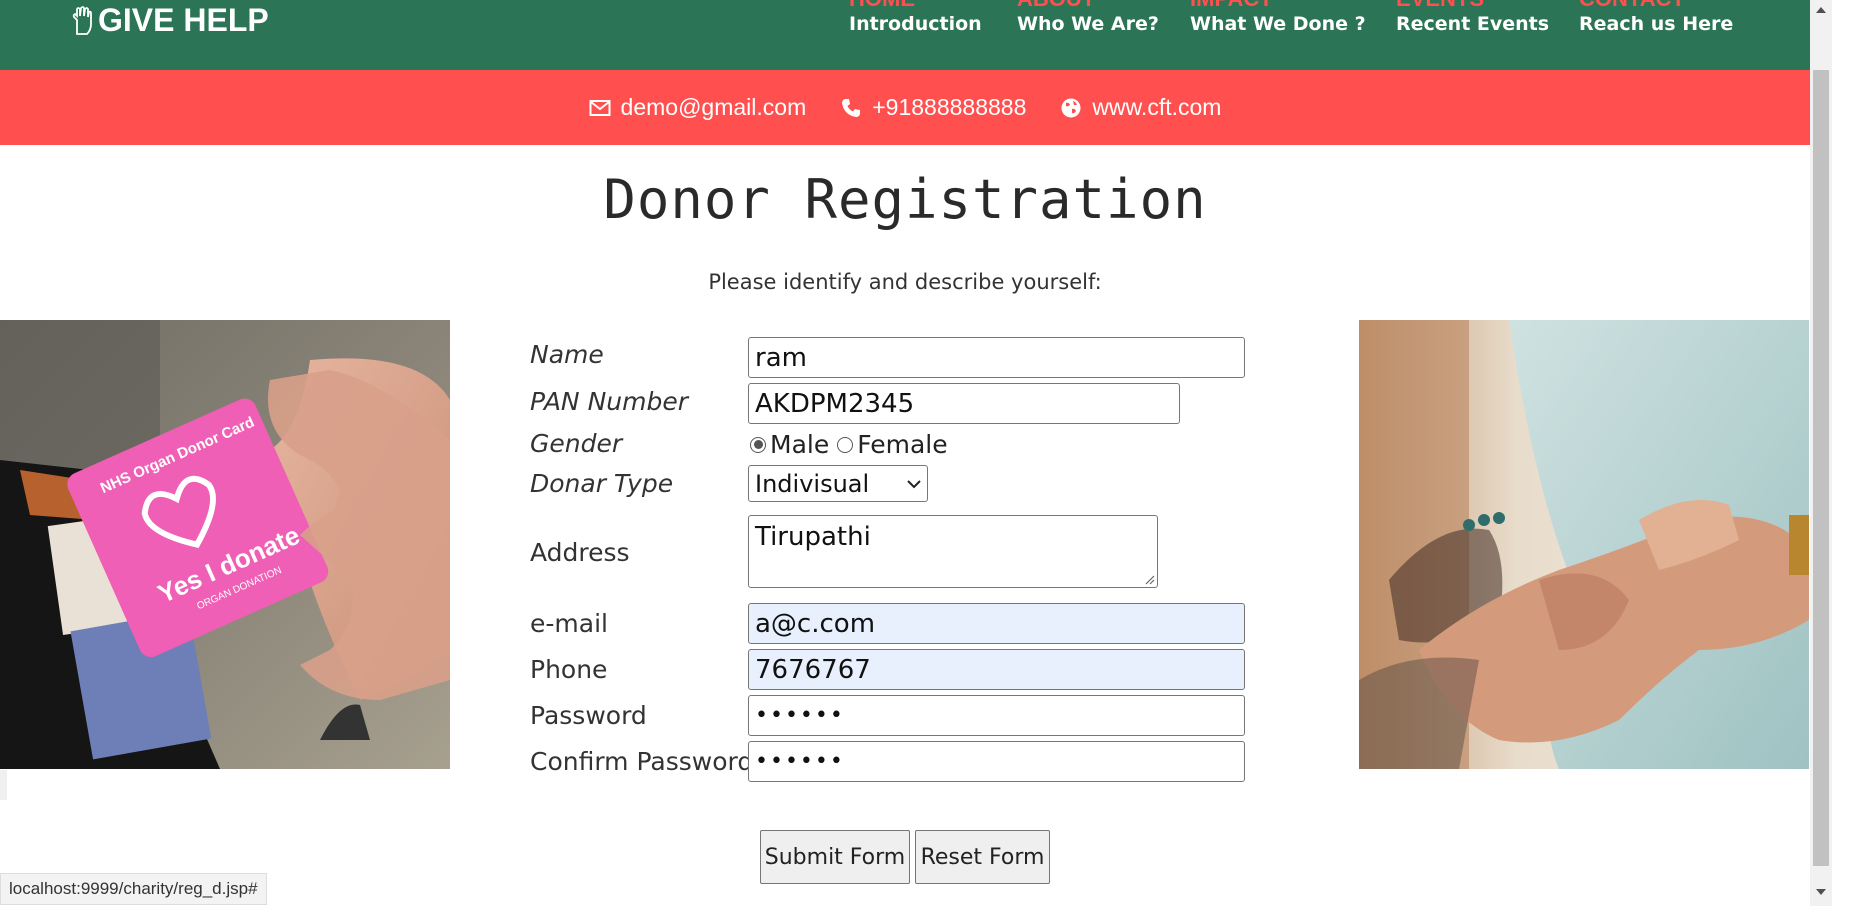 This screenshot has height=906, width=1854. I want to click on gender-female-label: Female, so click(902, 444).